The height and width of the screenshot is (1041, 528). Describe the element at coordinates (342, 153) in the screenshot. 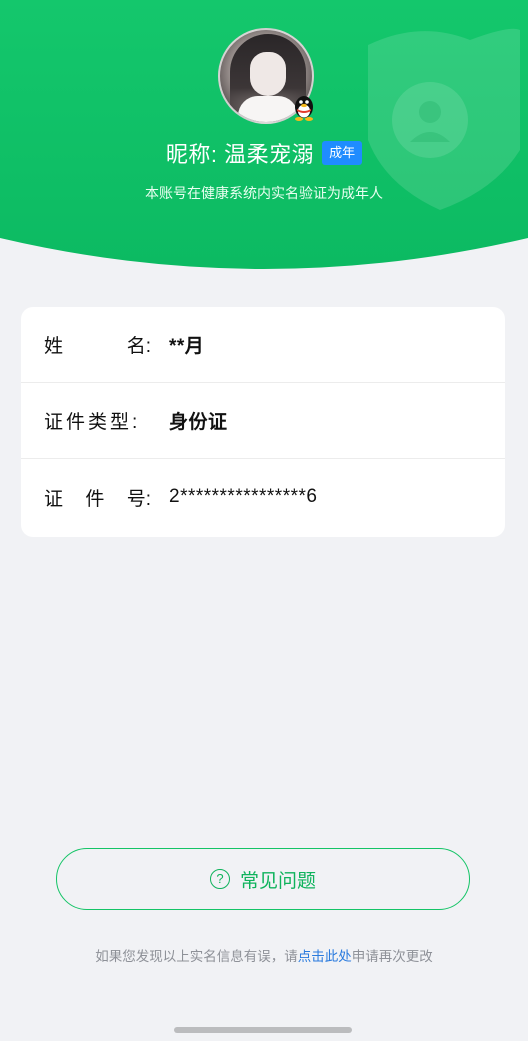

I see `adult-badge: 成年` at that location.